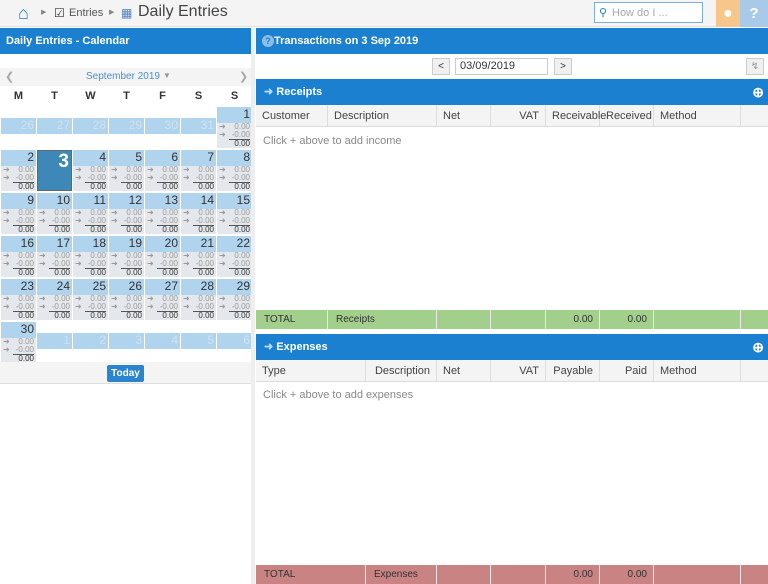 This screenshot has width=768, height=584. I want to click on column-header: Customer, so click(292, 116).